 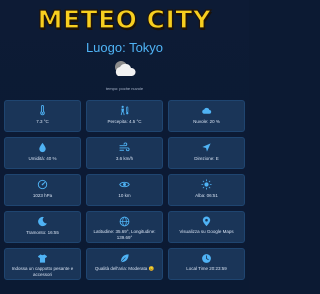 I want to click on temperature-card: 7.3 °C, so click(x=42, y=116).